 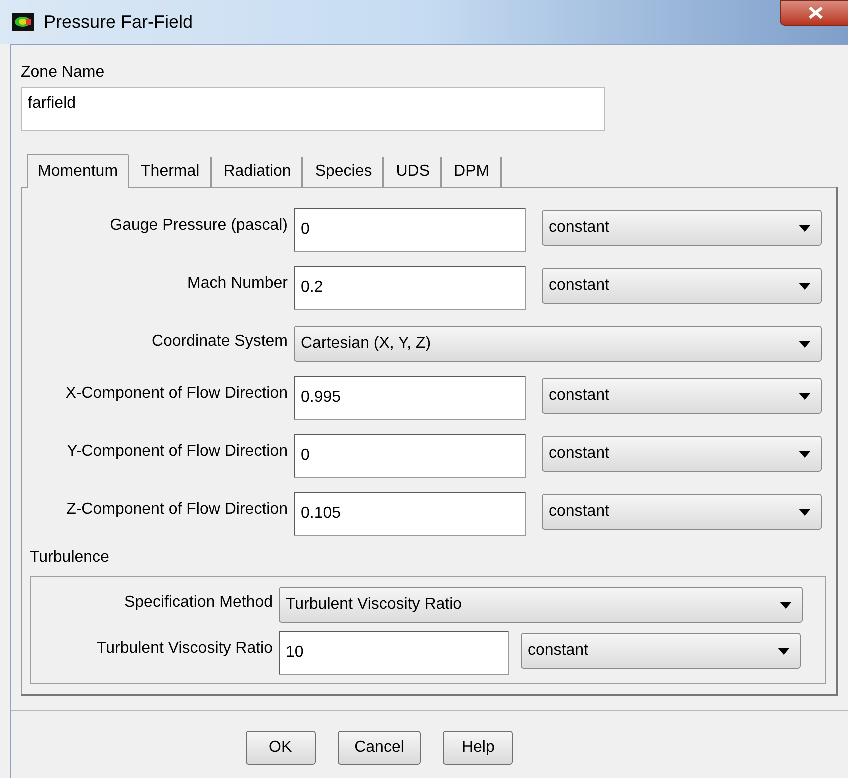 I want to click on field-label: Gauge Pressure (pascal), so click(x=198, y=226).